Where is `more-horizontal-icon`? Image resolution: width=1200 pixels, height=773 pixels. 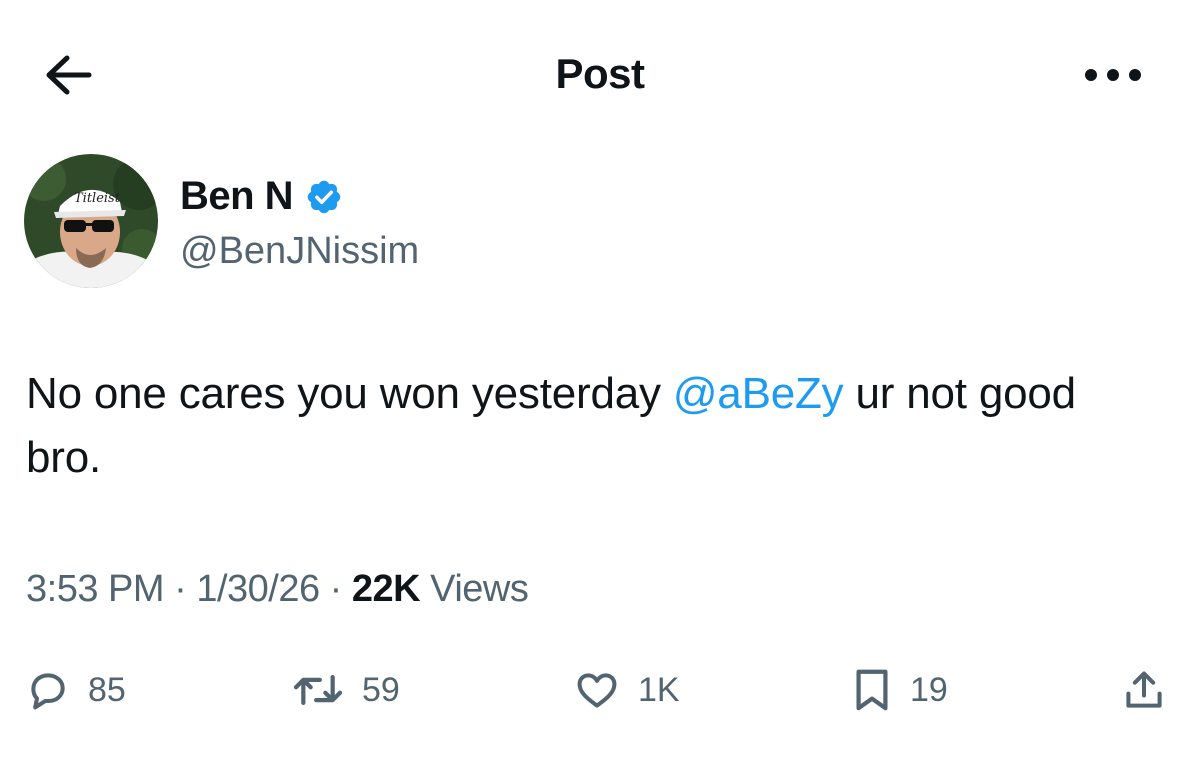 more-horizontal-icon is located at coordinates (1113, 75).